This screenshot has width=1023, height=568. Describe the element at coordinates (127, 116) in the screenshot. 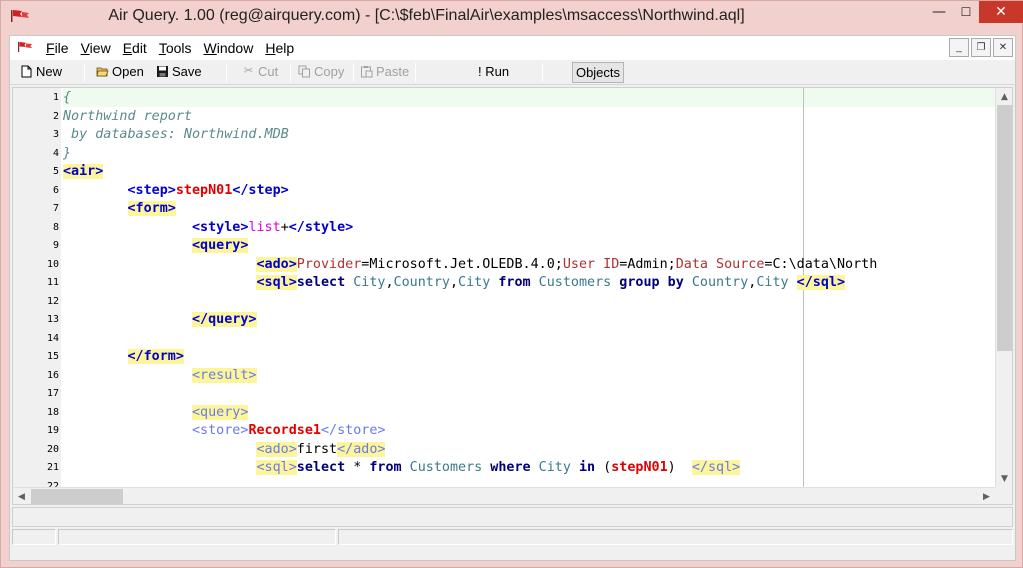

I see `code-token: Northwind report` at that location.